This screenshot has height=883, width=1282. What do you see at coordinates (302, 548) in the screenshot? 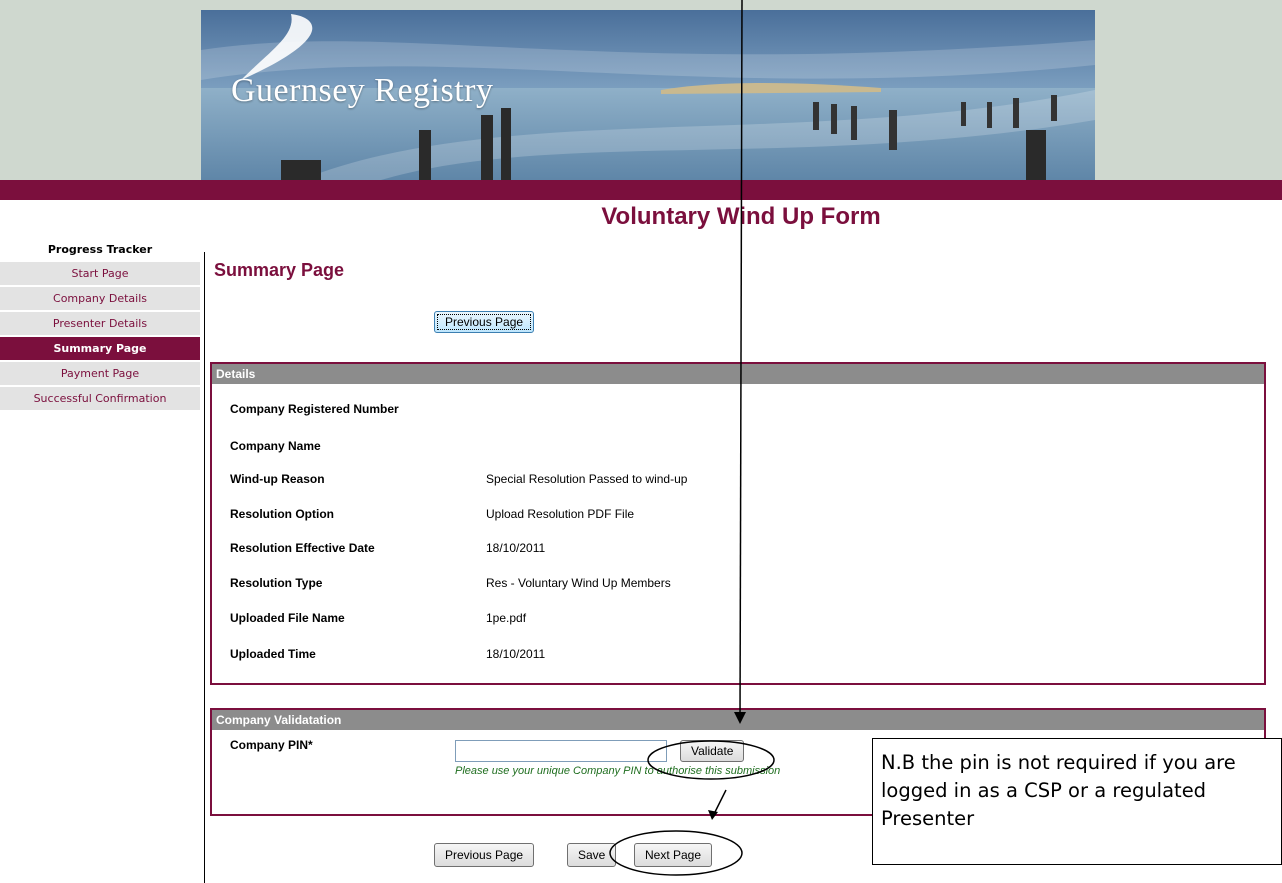
I see `detail-label: Resolution Effective Date` at bounding box center [302, 548].